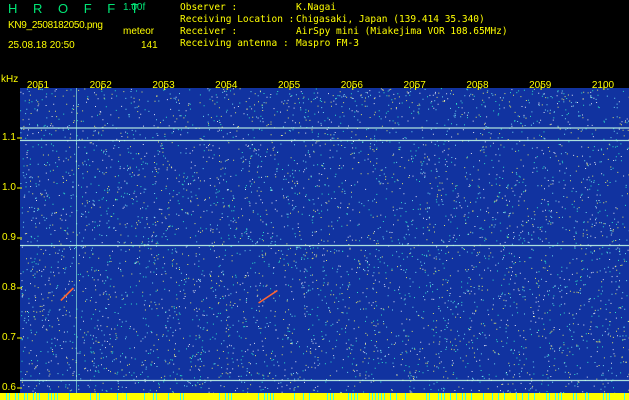 Image resolution: width=629 pixels, height=400 pixels. What do you see at coordinates (9, 237) in the screenshot?
I see `y-tick-label: 0.9` at bounding box center [9, 237].